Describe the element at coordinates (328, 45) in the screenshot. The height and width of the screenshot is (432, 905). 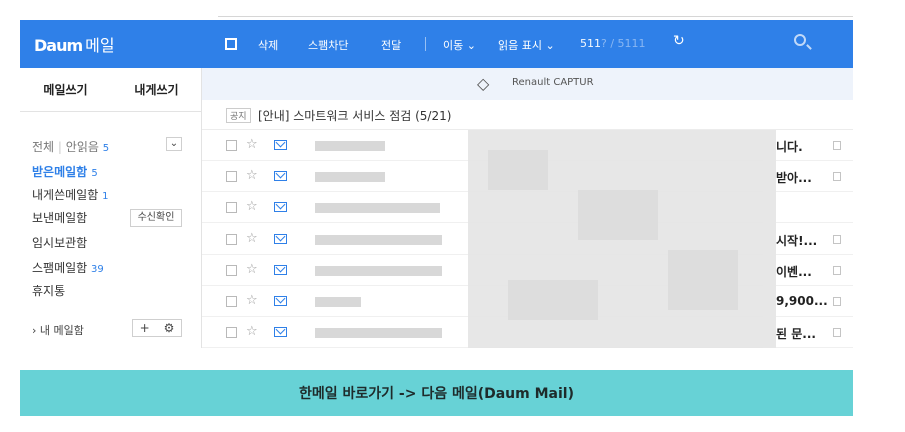
I see `spam-block-button: 스팸차단` at that location.